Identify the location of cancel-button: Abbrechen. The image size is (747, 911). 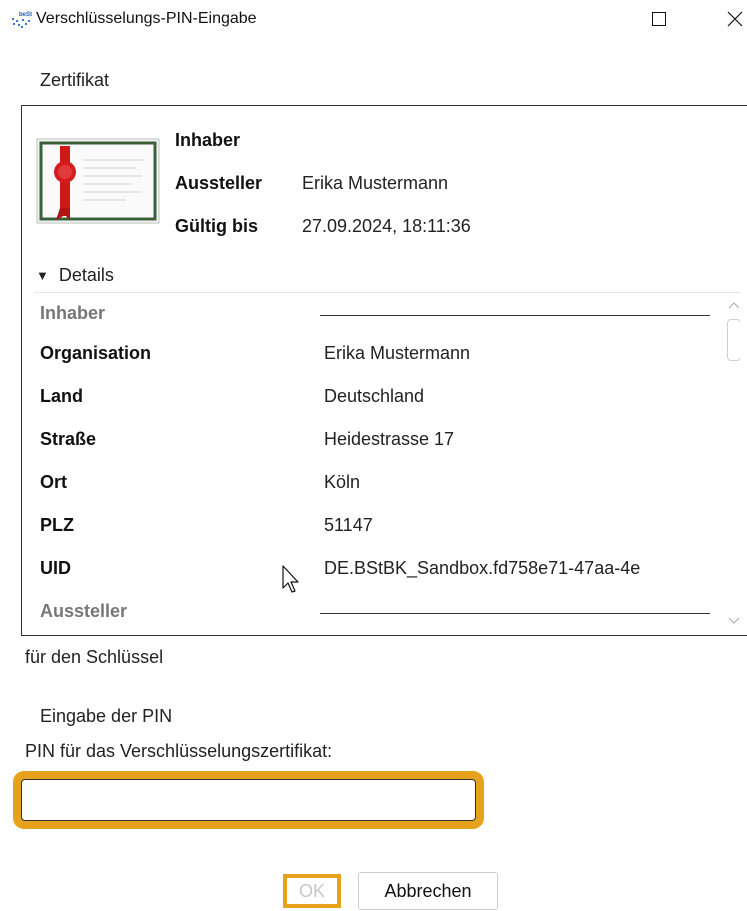
(428, 891).